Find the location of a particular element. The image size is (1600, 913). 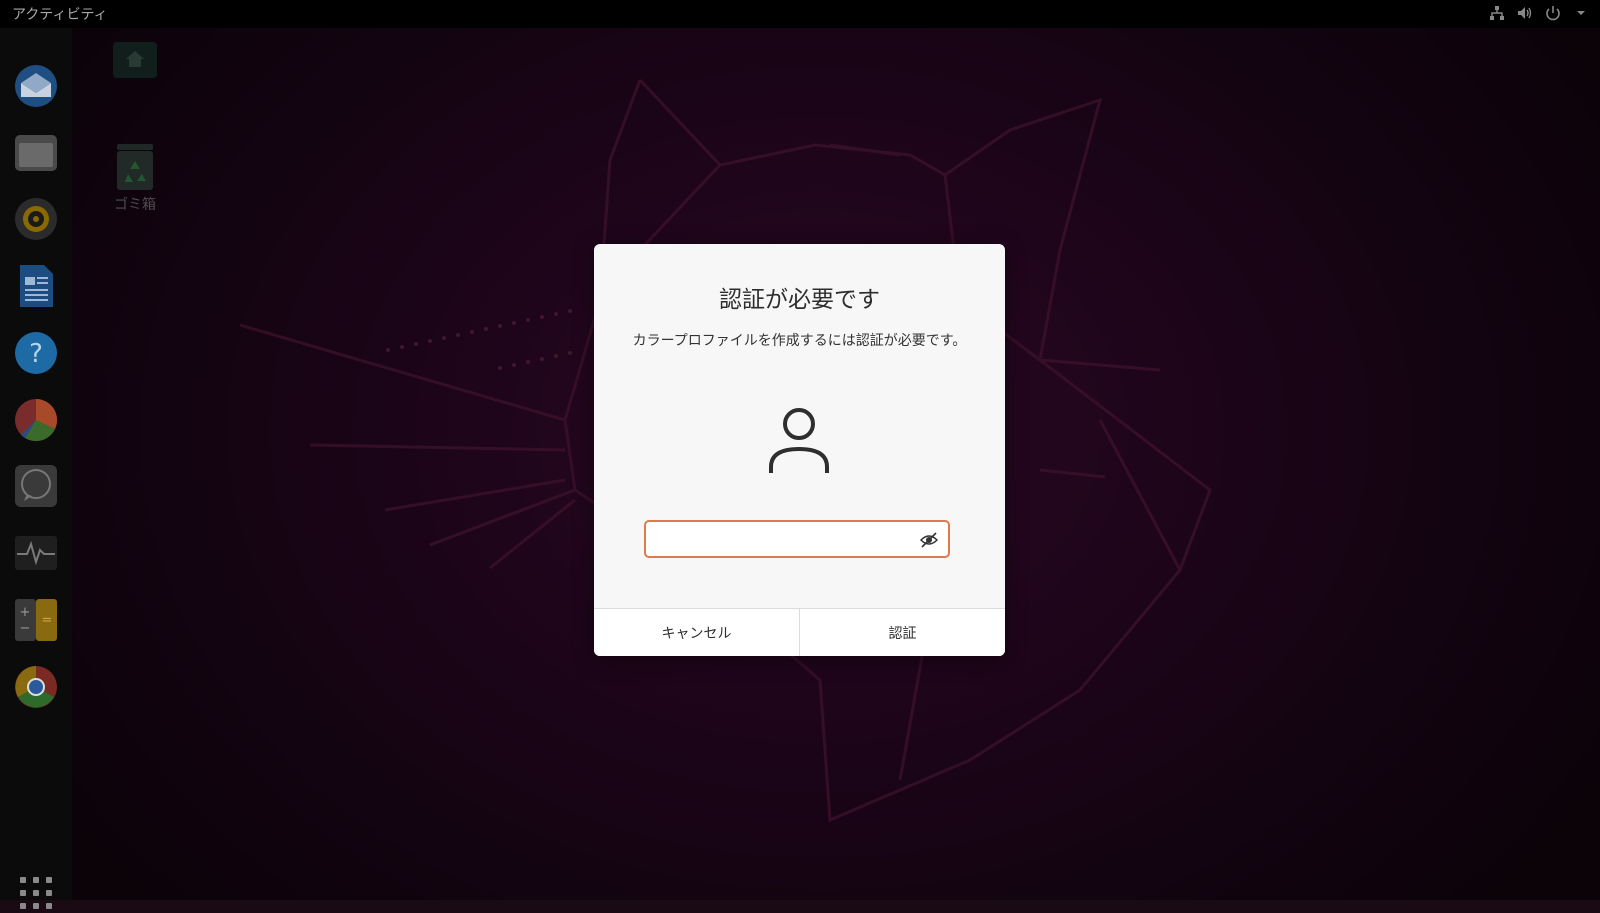

thunderbird-icon is located at coordinates (36, 86).